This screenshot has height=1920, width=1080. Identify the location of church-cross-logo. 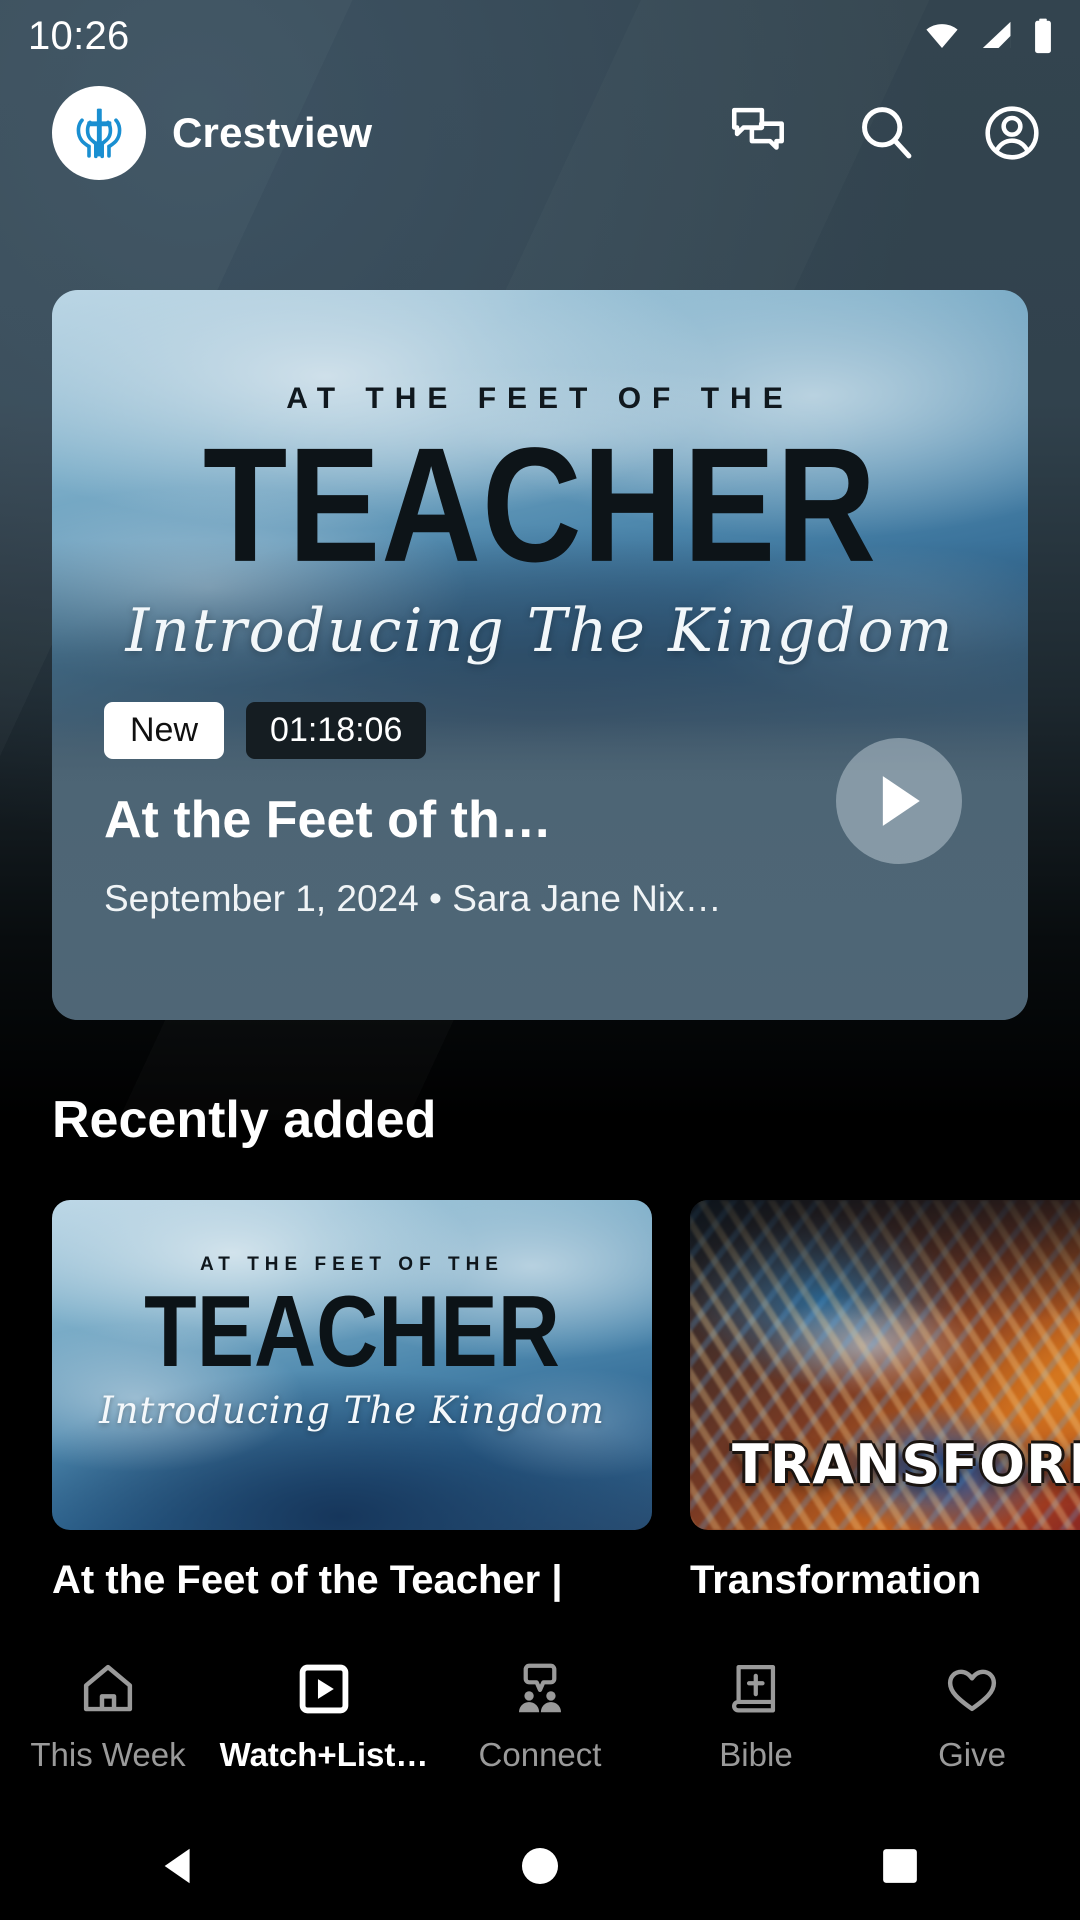
(99, 133).